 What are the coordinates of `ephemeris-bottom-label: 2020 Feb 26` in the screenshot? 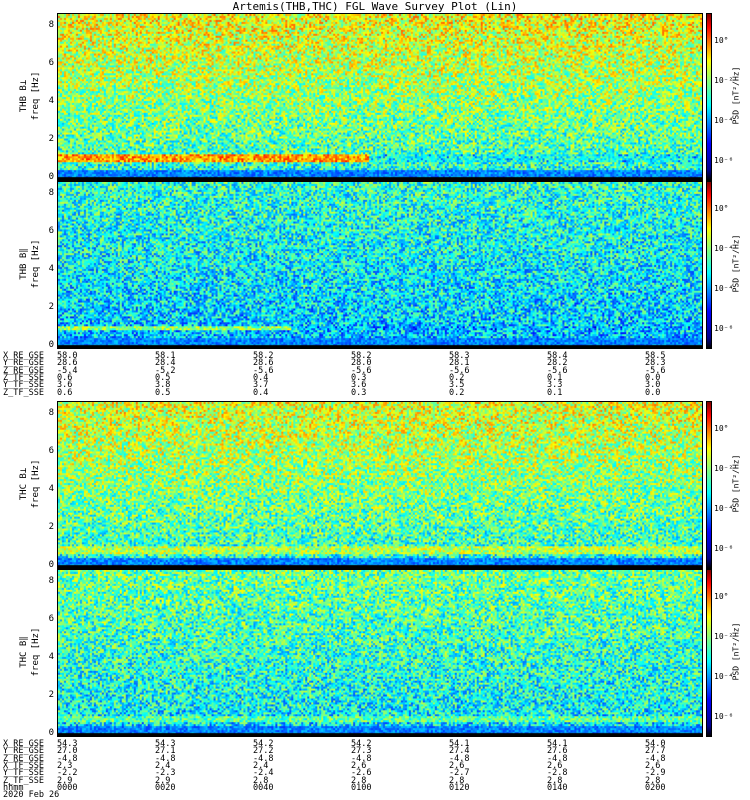 It's located at (31, 795).